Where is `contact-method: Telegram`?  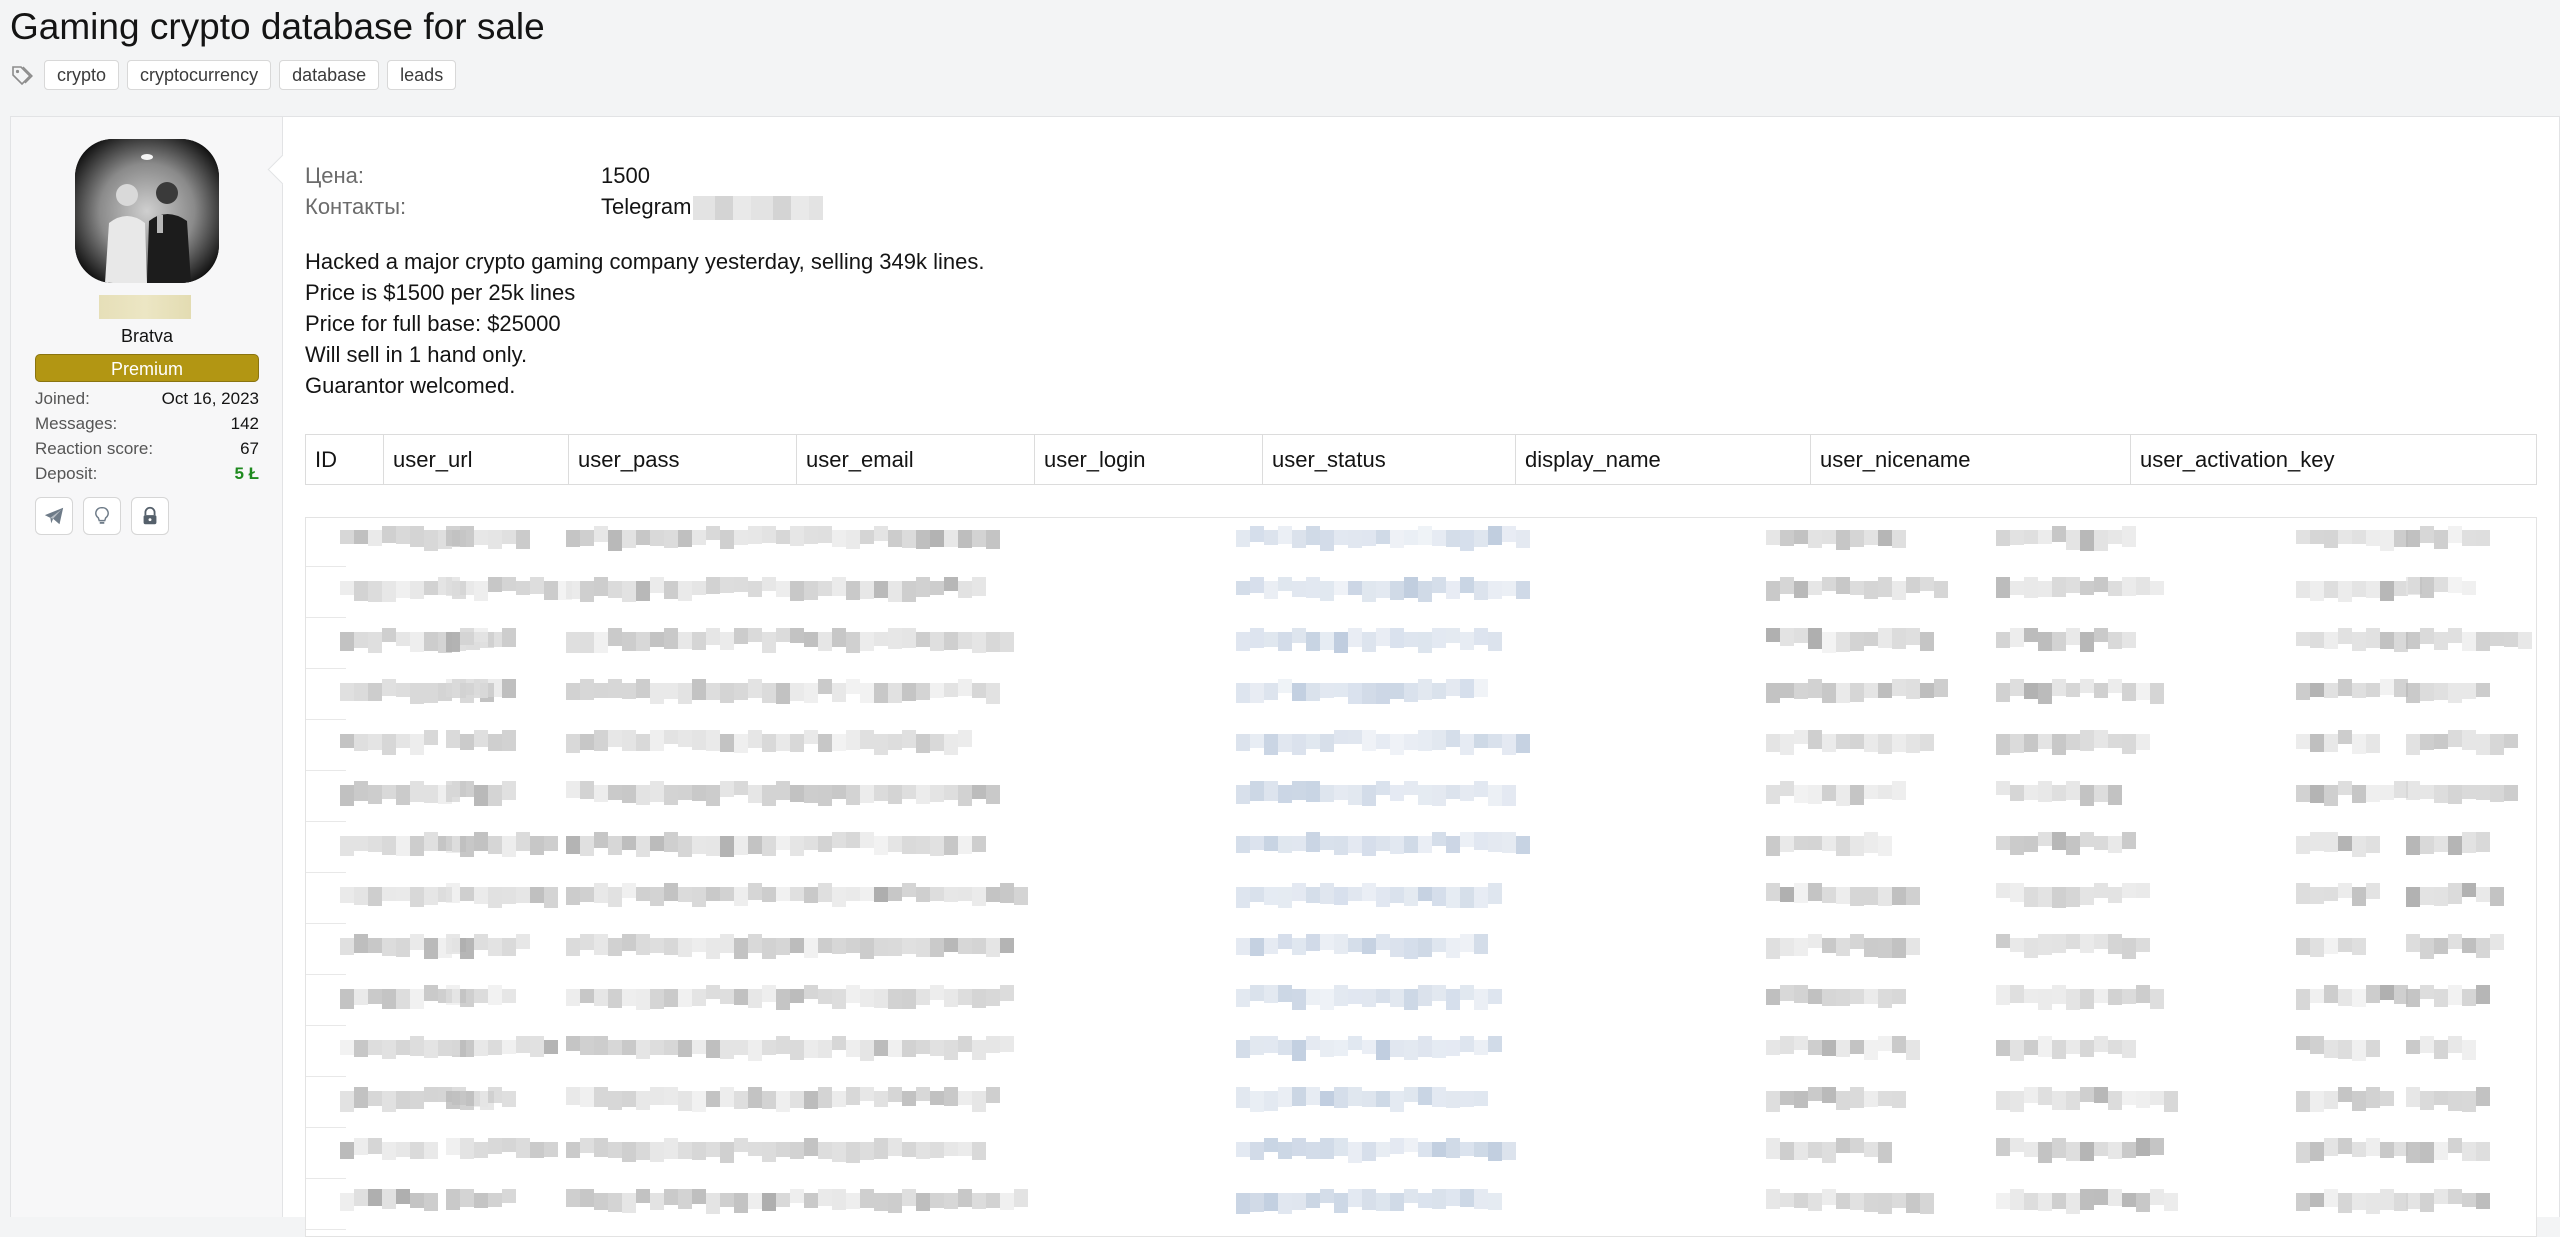
contact-method: Telegram is located at coordinates (646, 206).